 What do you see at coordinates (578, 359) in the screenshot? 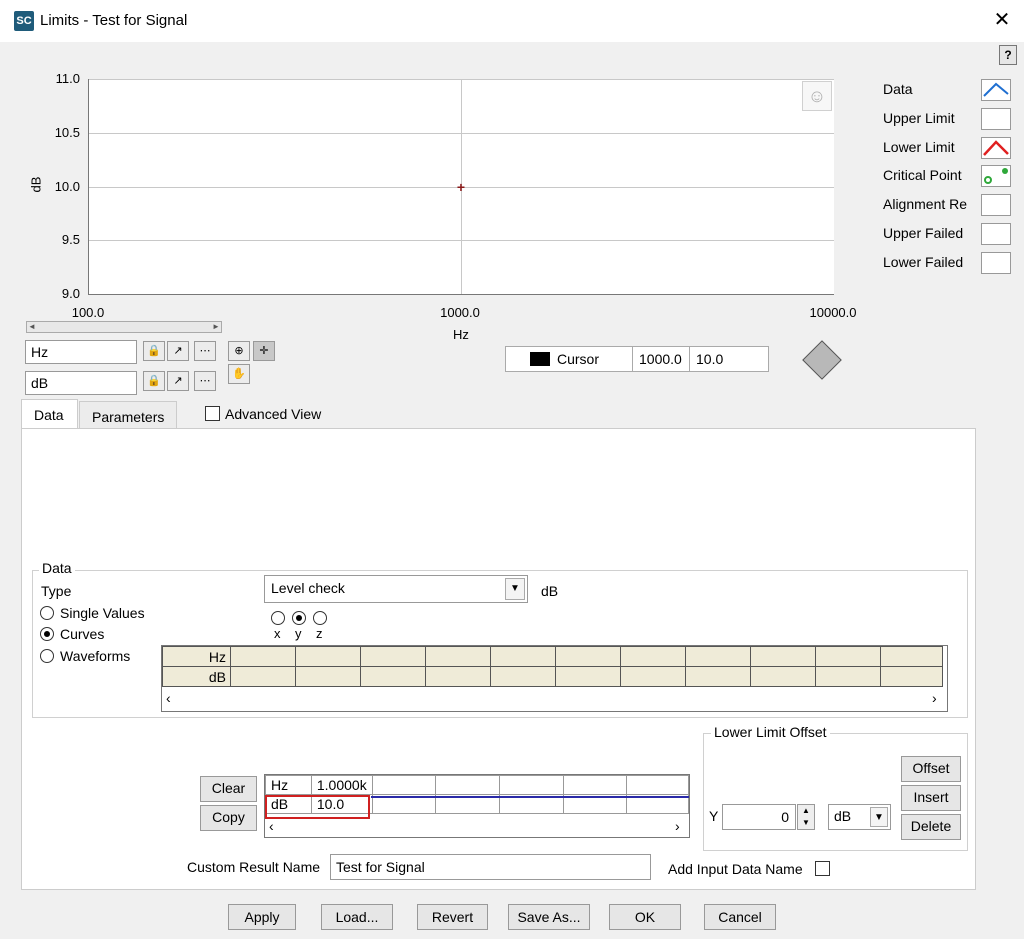
I see `cursor-name: Cursor` at bounding box center [578, 359].